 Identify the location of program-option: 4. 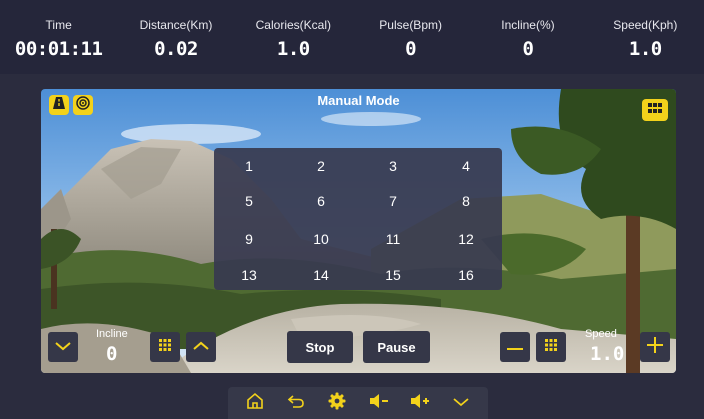
(466, 166).